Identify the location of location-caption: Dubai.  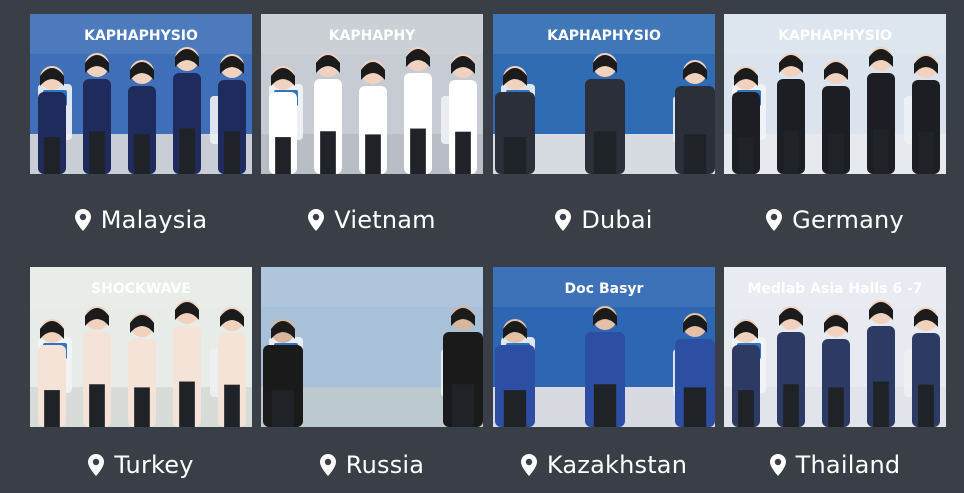
(604, 220).